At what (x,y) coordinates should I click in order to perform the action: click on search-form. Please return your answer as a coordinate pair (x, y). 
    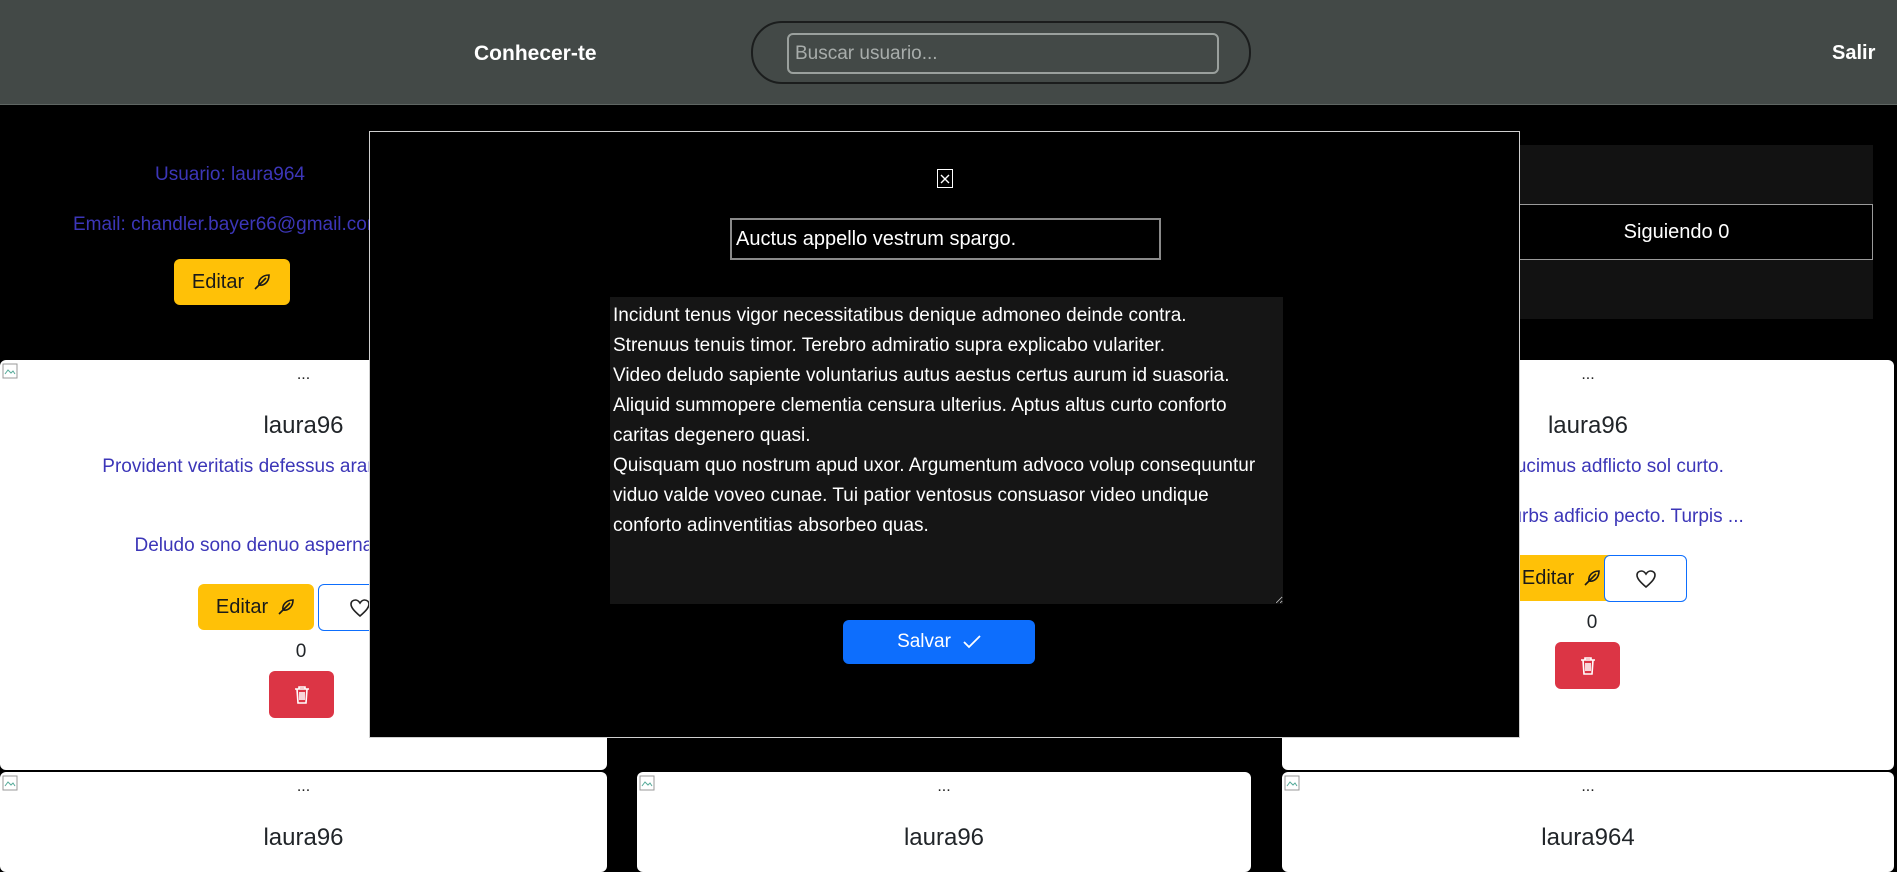
    Looking at the image, I should click on (1001, 52).